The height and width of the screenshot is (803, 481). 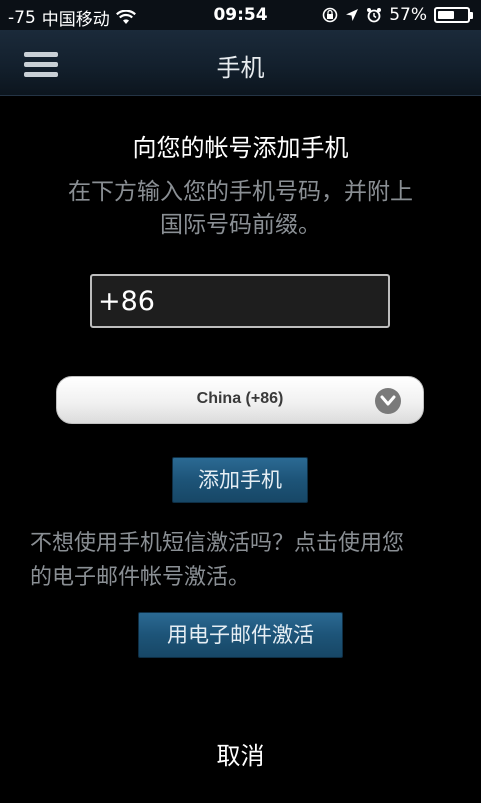 What do you see at coordinates (446, 15) in the screenshot?
I see `battery-fill` at bounding box center [446, 15].